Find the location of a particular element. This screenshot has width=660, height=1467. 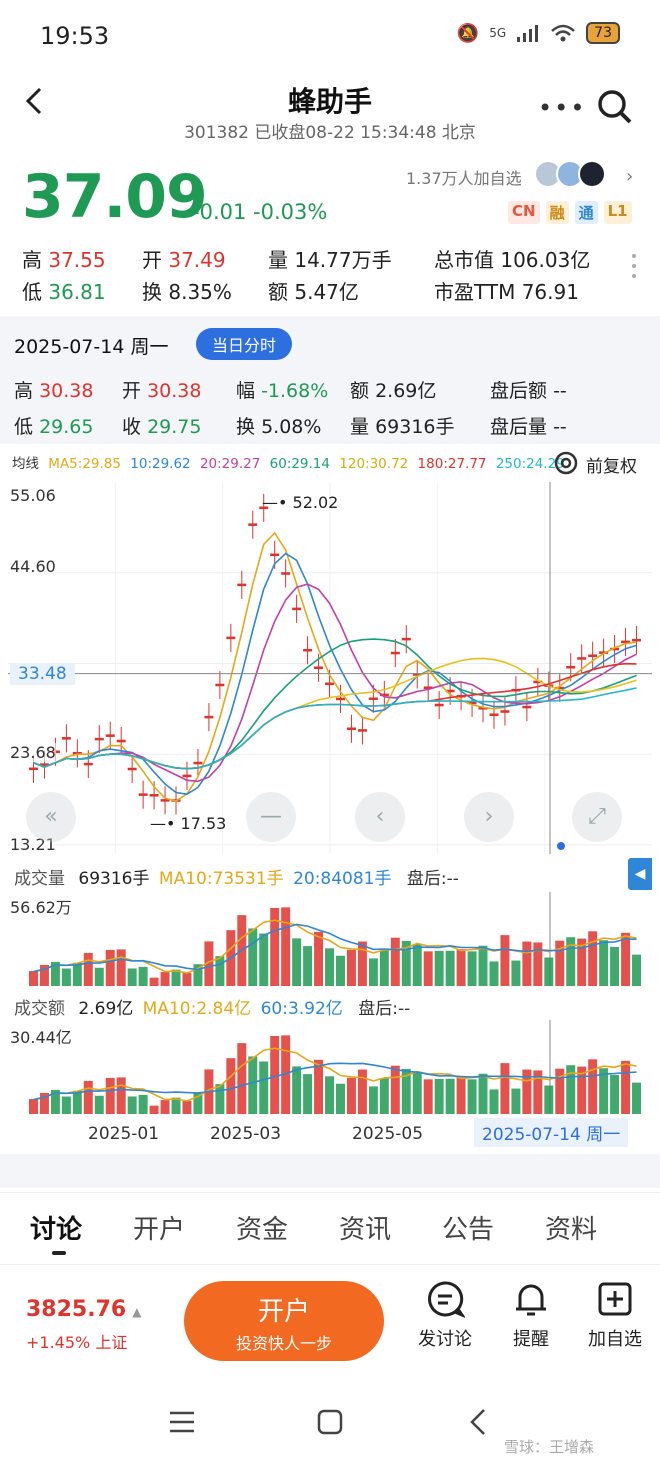

tab-news: 资讯 is located at coordinates (365, 1227).